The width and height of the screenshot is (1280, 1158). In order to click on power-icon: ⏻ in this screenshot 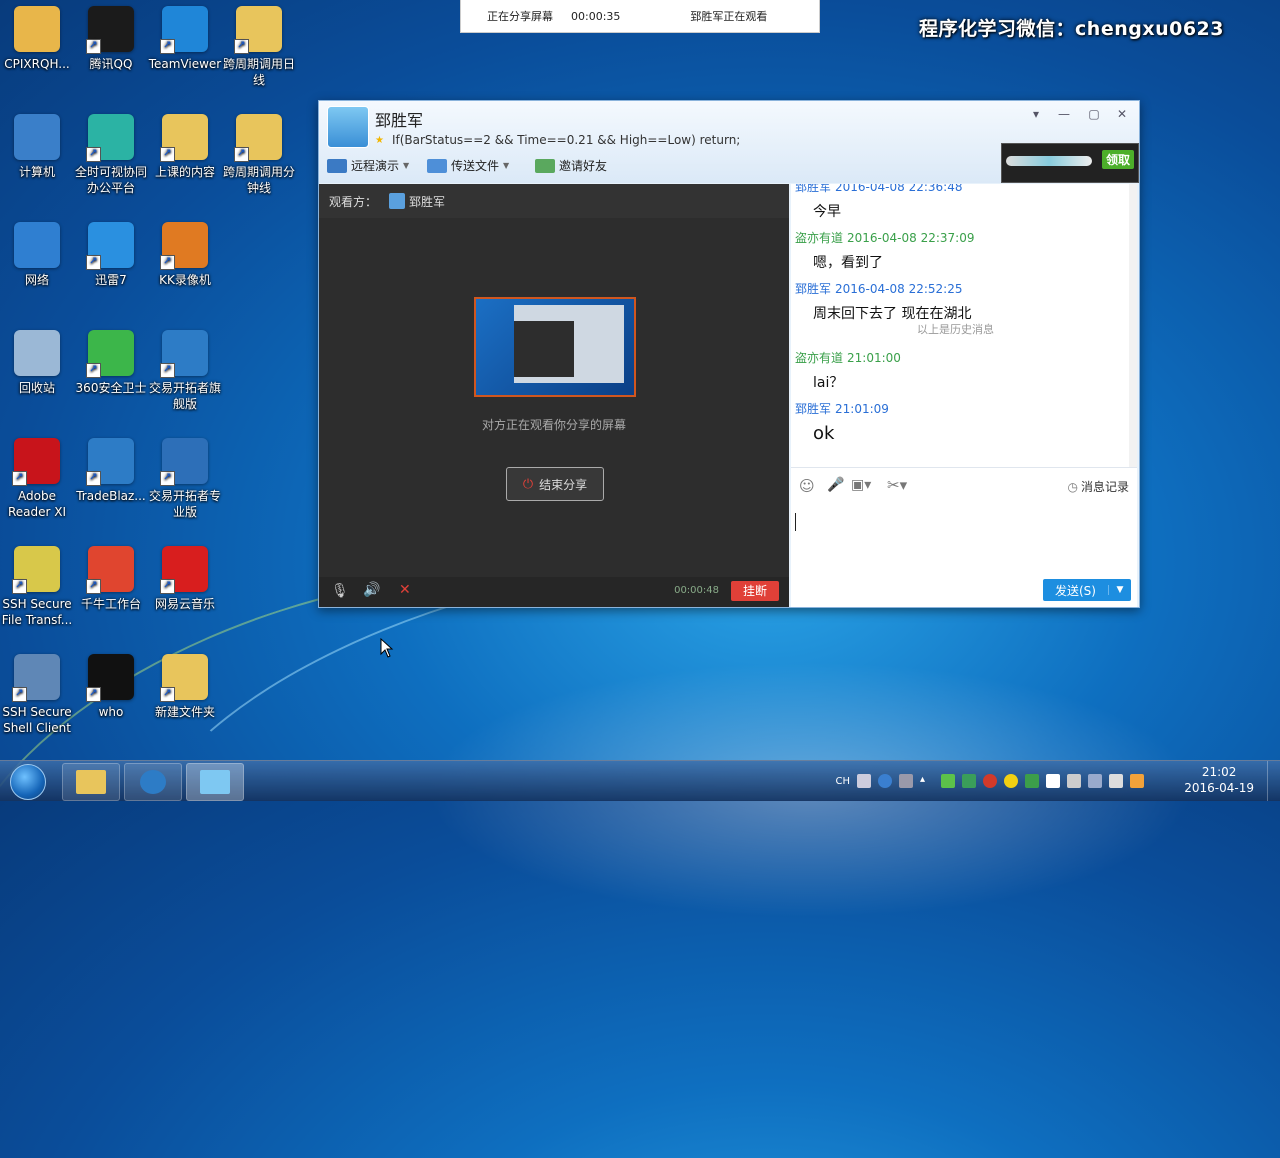, I will do `click(528, 484)`.